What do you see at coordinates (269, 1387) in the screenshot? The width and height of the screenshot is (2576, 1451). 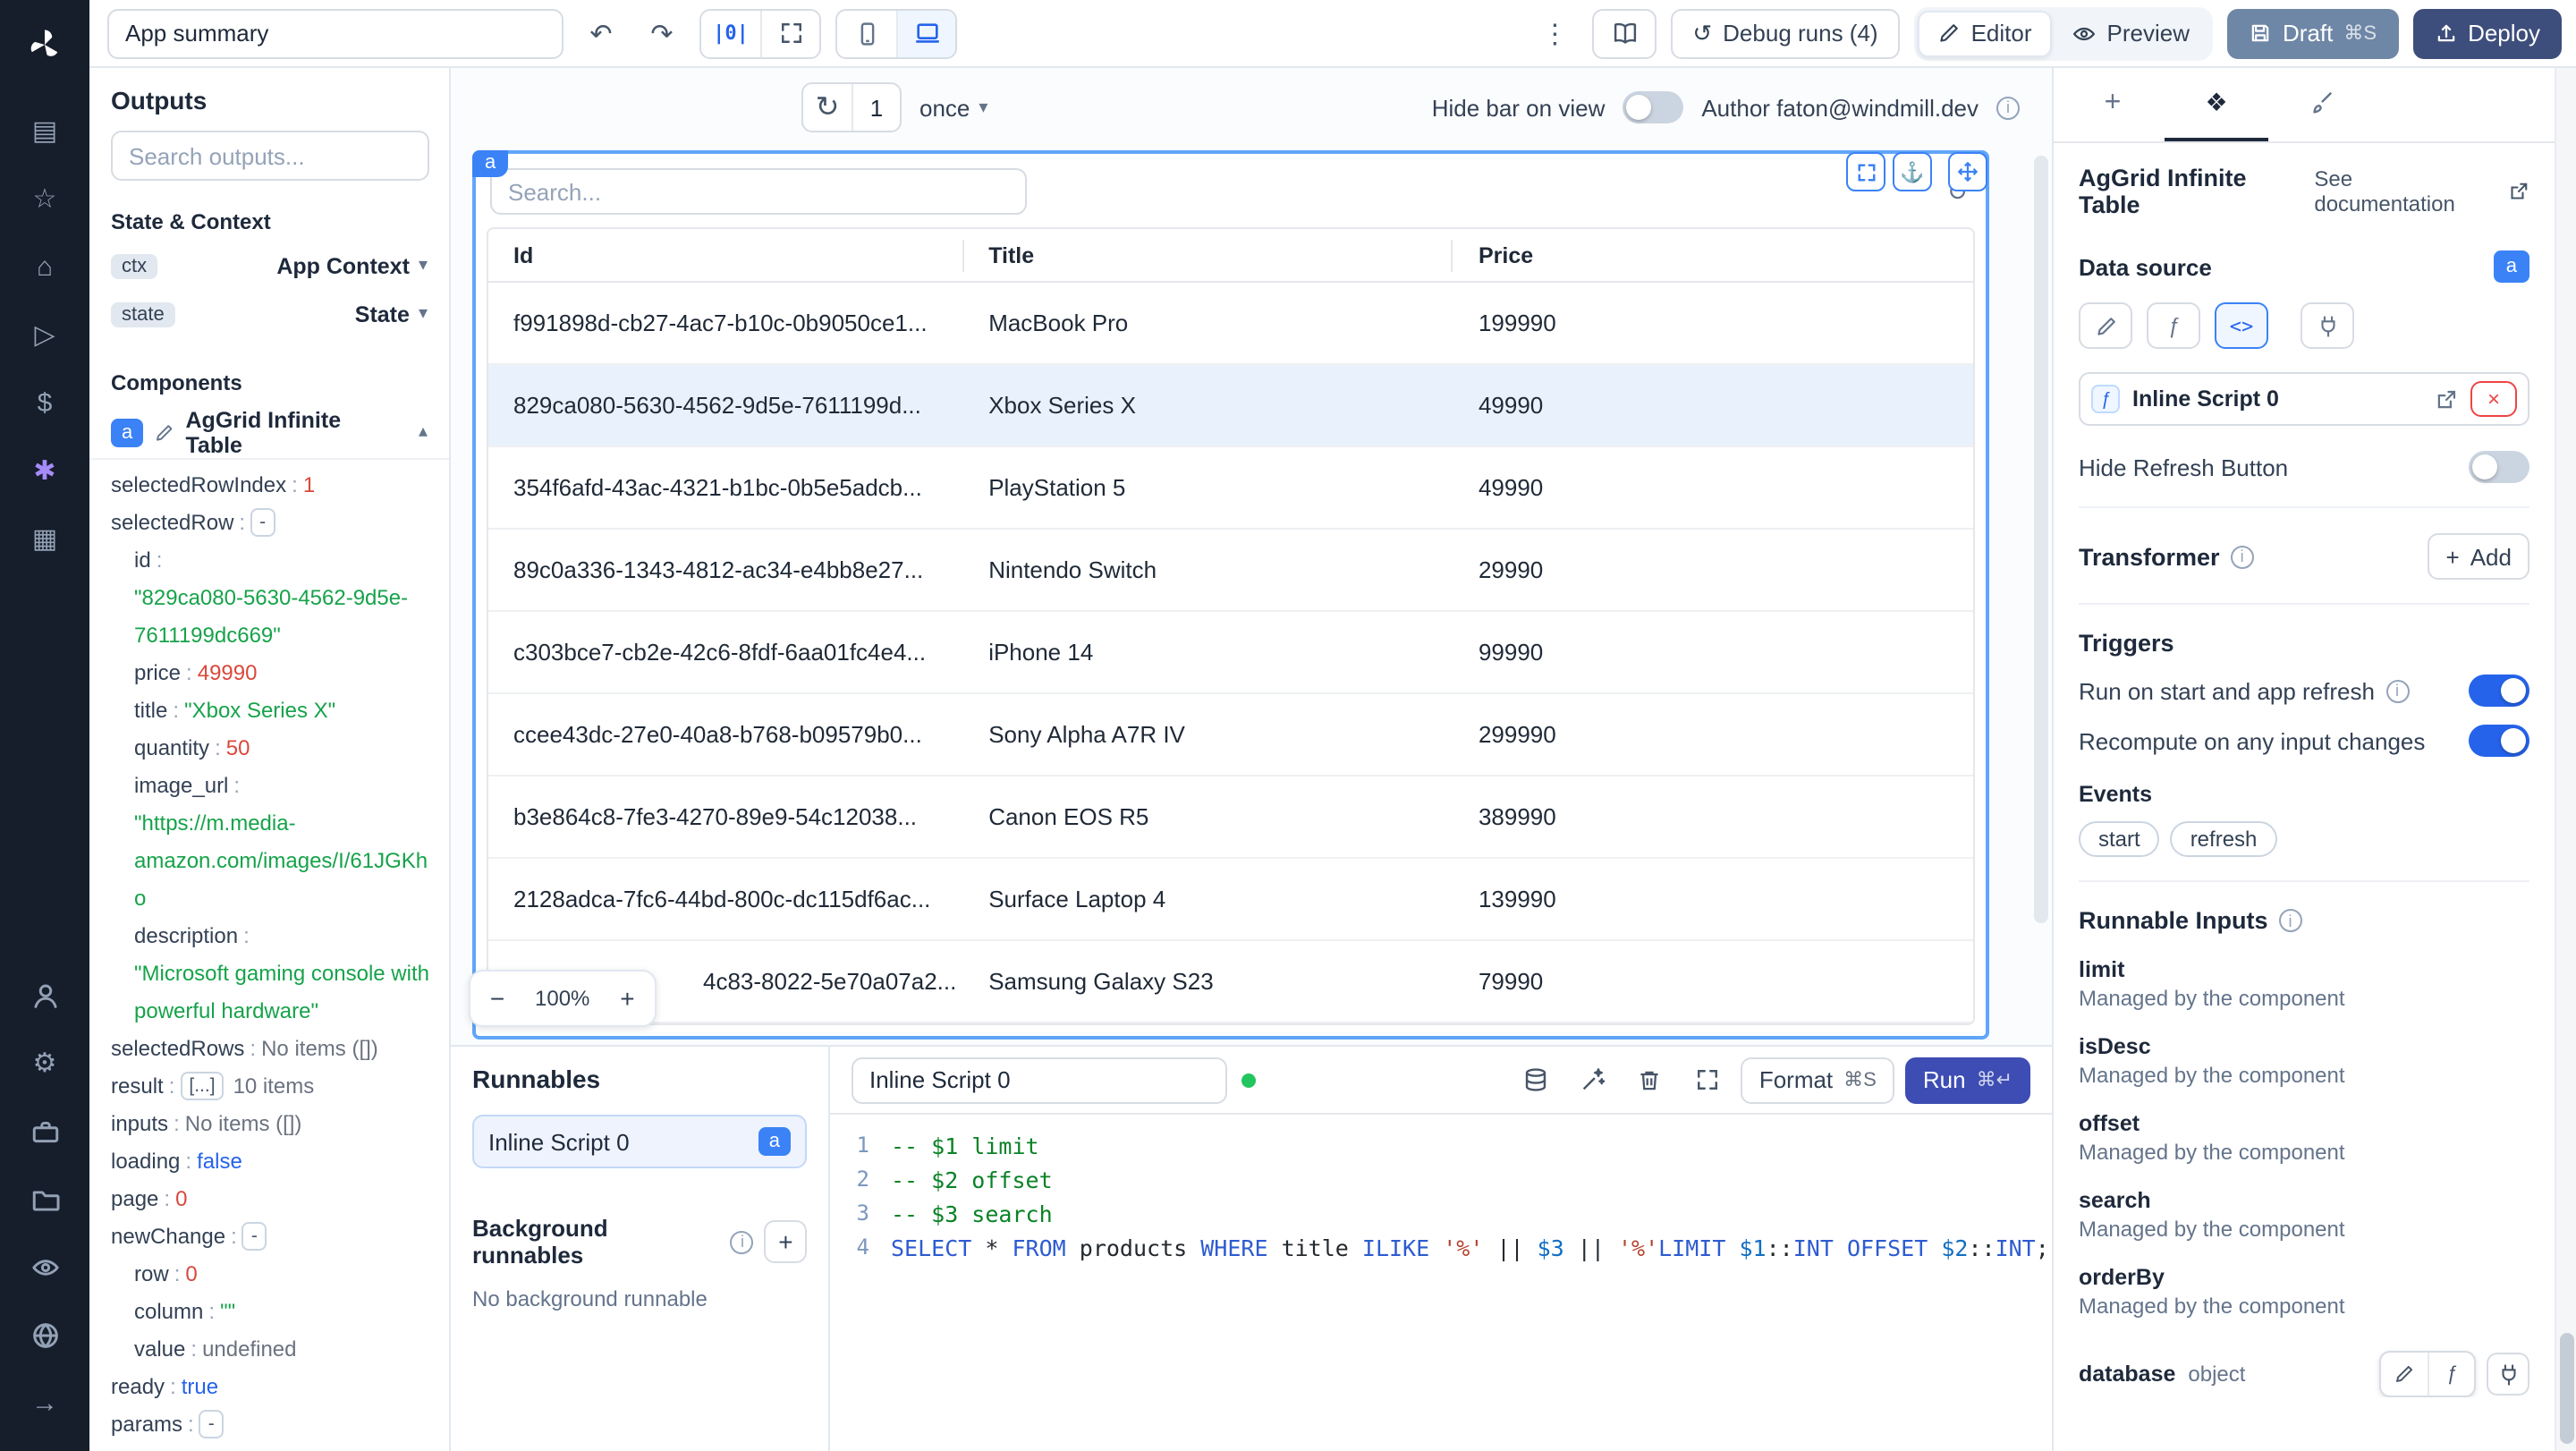 I see `output-tree-row: ready: true` at bounding box center [269, 1387].